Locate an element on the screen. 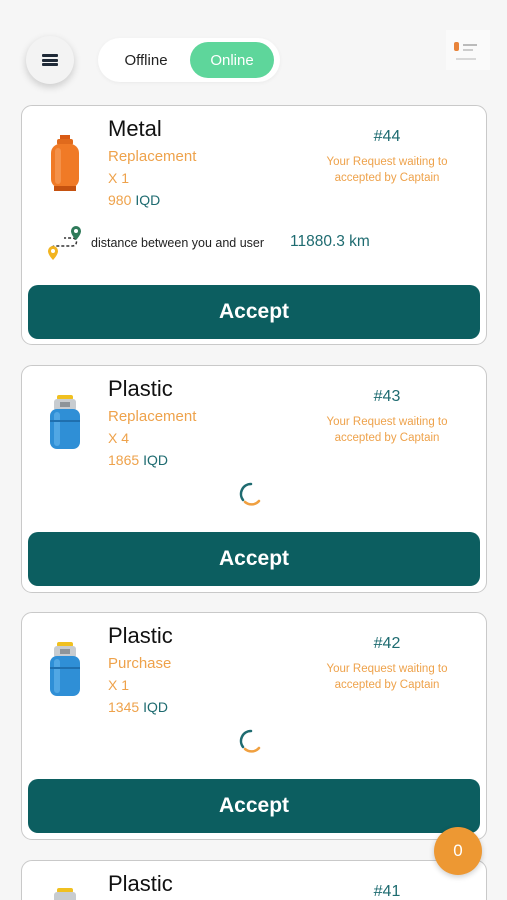 The height and width of the screenshot is (900, 507). online-option: Online is located at coordinates (232, 60).